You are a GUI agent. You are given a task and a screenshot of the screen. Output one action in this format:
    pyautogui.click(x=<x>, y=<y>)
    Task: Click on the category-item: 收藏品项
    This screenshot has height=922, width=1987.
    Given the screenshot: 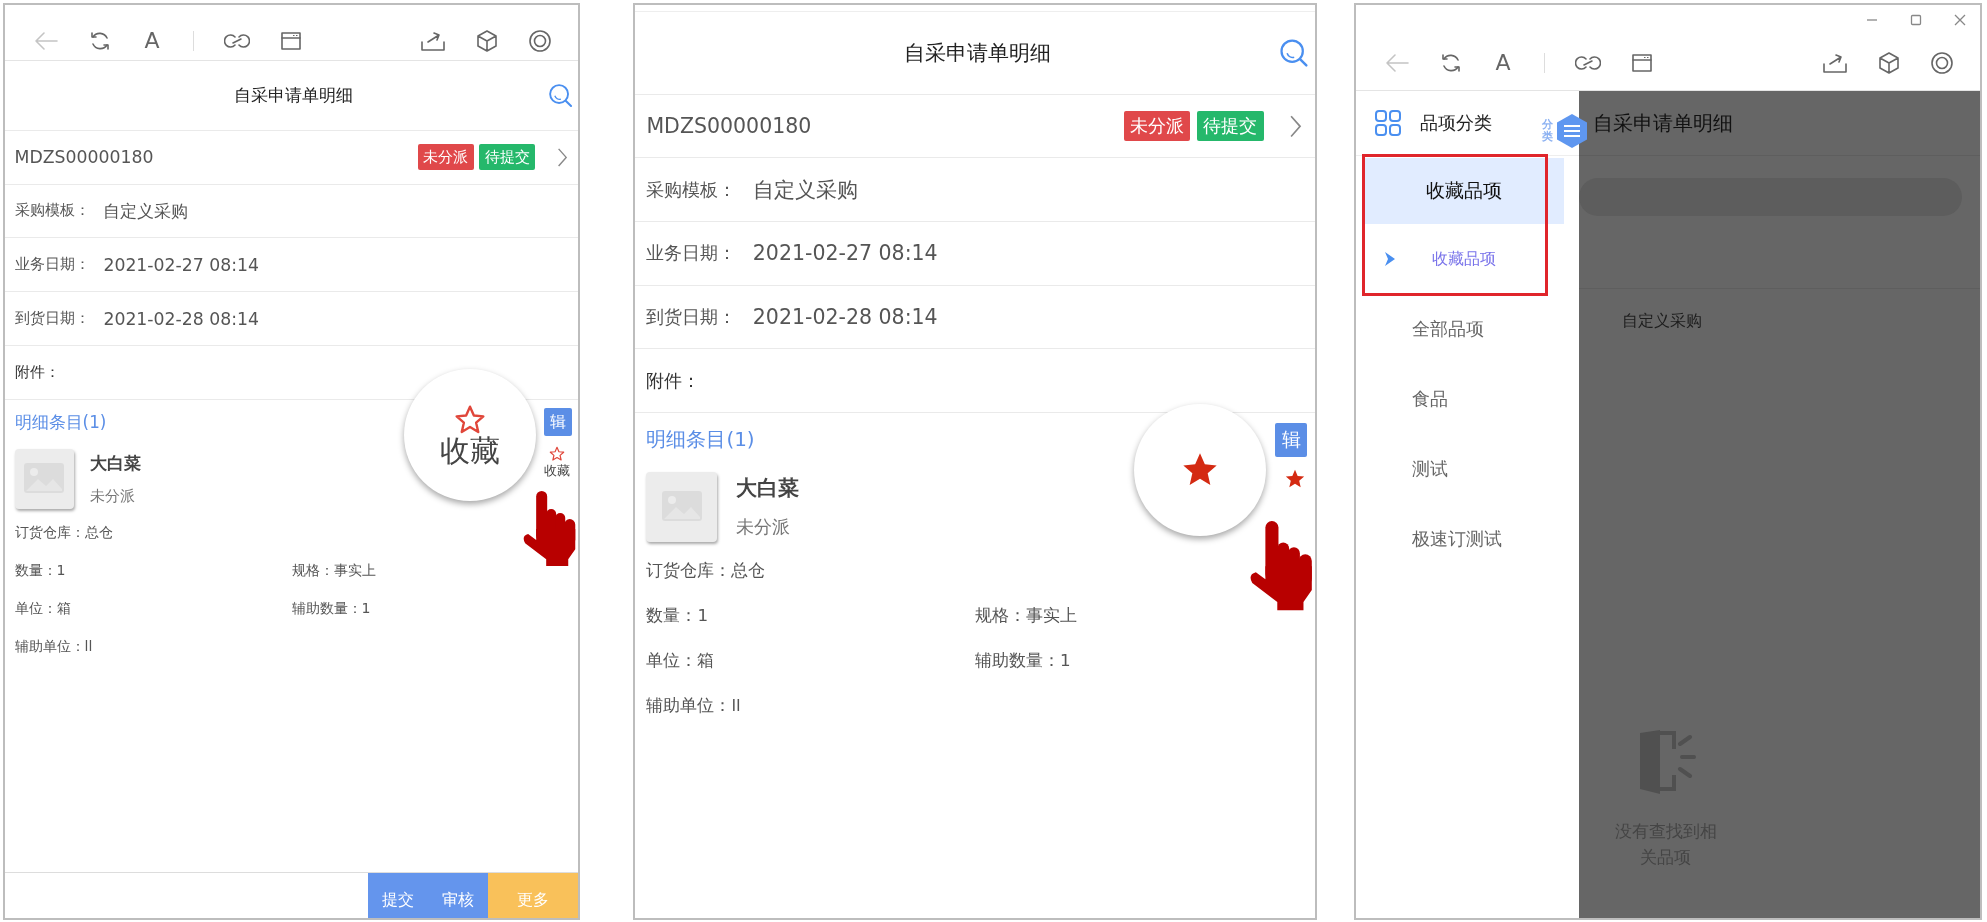 What is the action you would take?
    pyautogui.click(x=1464, y=191)
    